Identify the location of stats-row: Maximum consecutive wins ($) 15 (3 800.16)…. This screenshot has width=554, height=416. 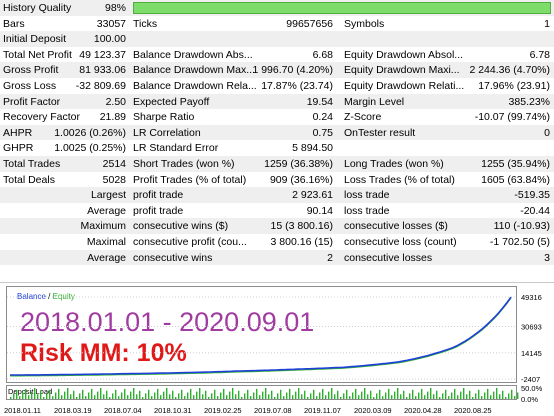
(277, 226).